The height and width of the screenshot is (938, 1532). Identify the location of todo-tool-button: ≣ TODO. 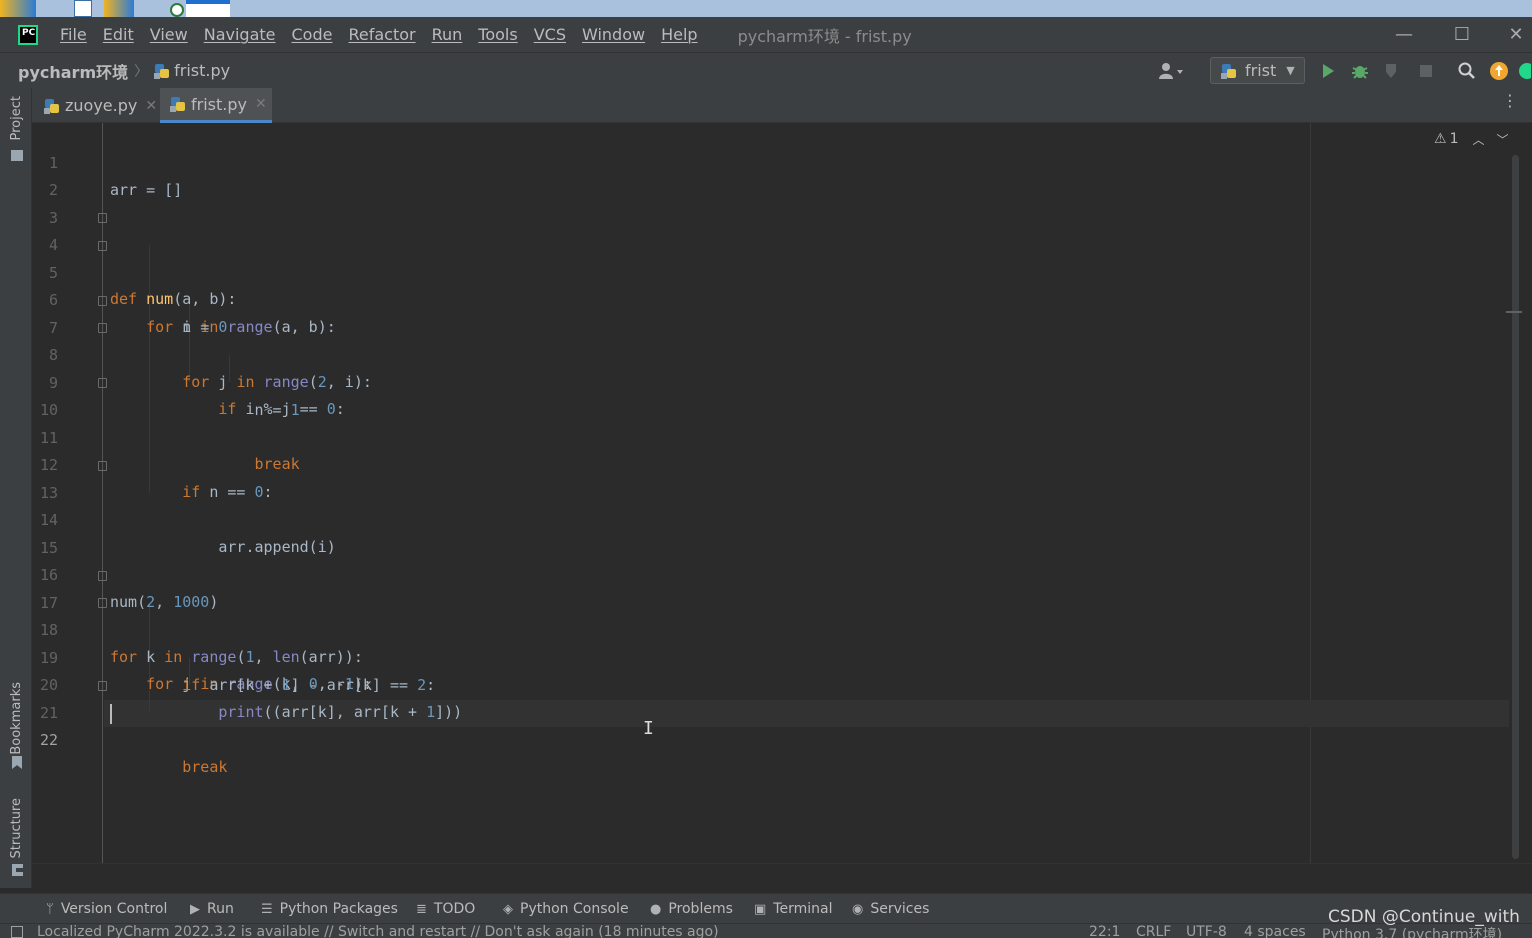
(445, 909).